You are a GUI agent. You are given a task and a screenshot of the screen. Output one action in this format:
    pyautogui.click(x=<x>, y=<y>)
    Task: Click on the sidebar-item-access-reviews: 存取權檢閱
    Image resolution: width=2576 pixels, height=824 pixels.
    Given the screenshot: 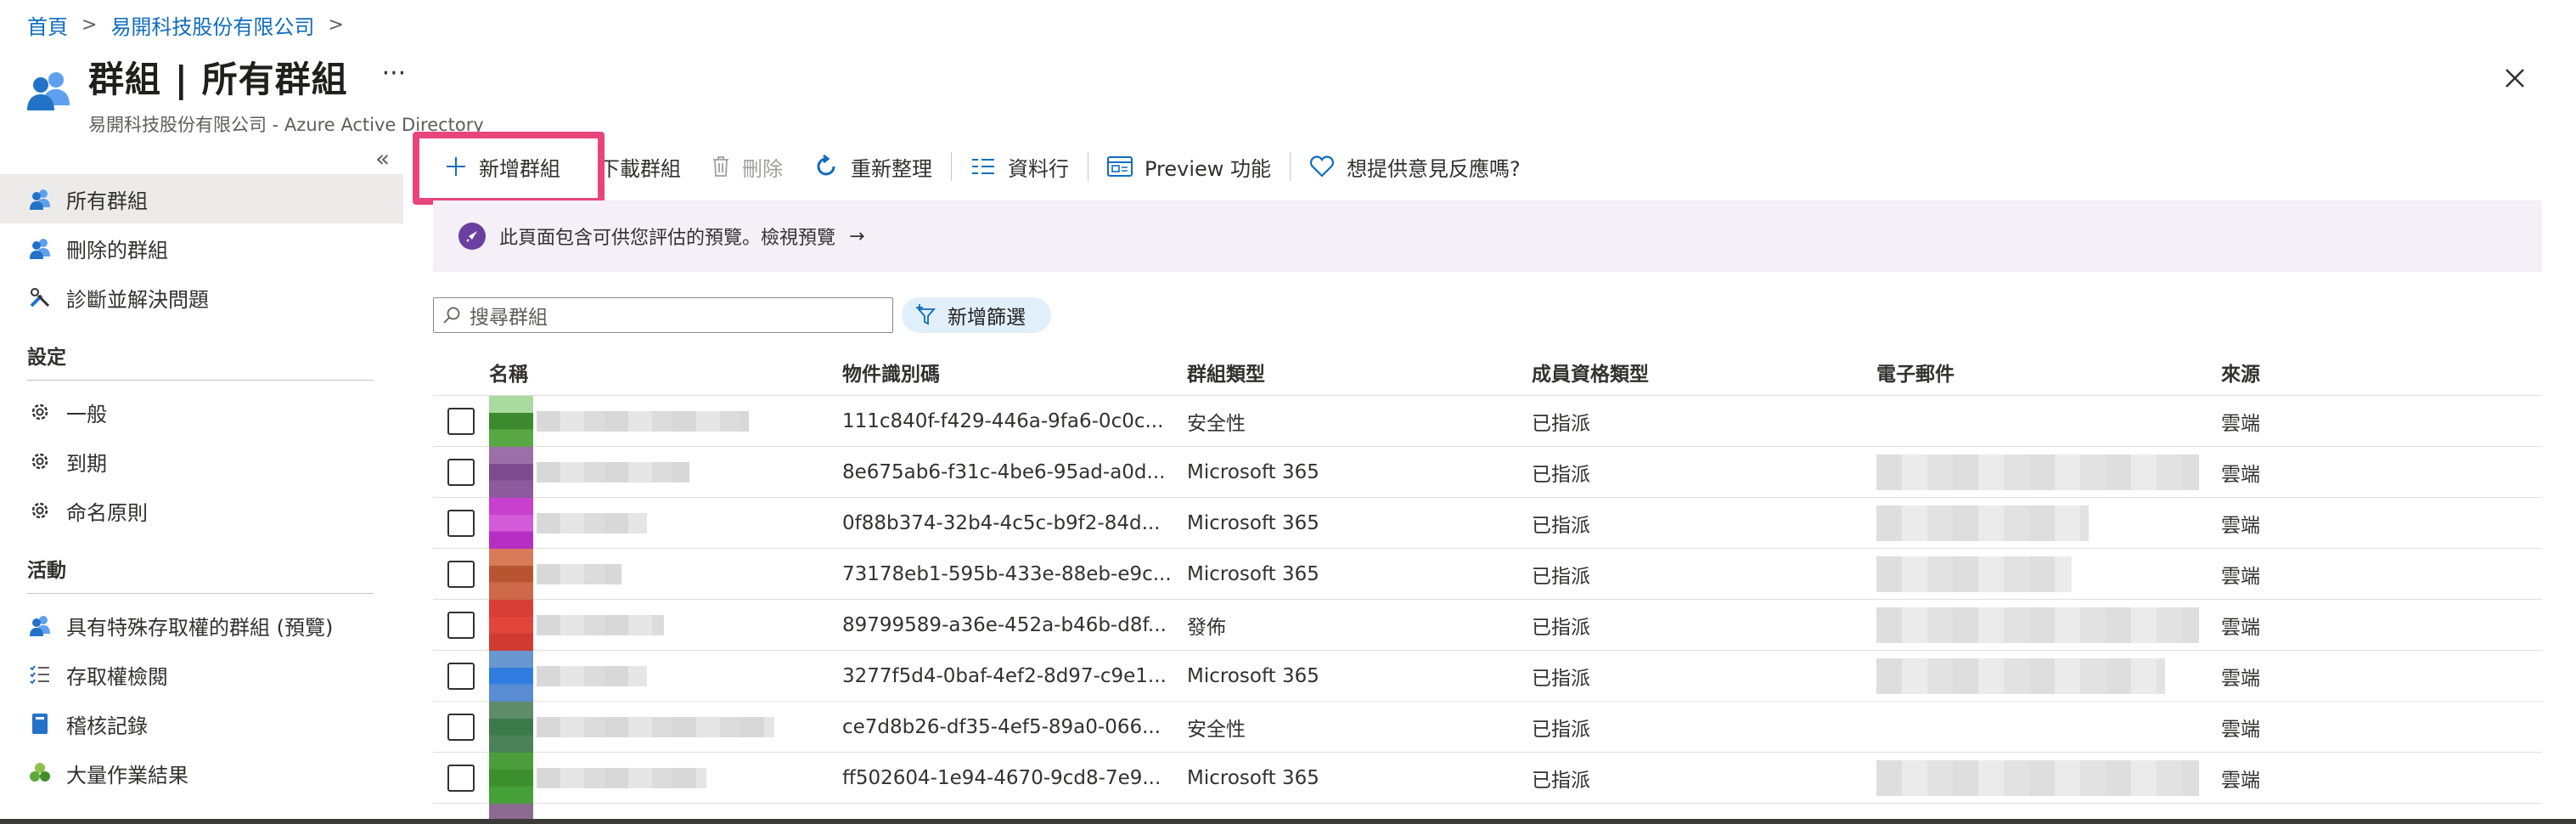 What is the action you would take?
    pyautogui.click(x=201, y=674)
    